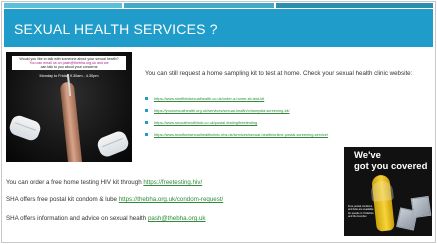  Describe the element at coordinates (69, 67) in the screenshot. I see `photo-caption-line: can talk to you about your concerns` at that location.